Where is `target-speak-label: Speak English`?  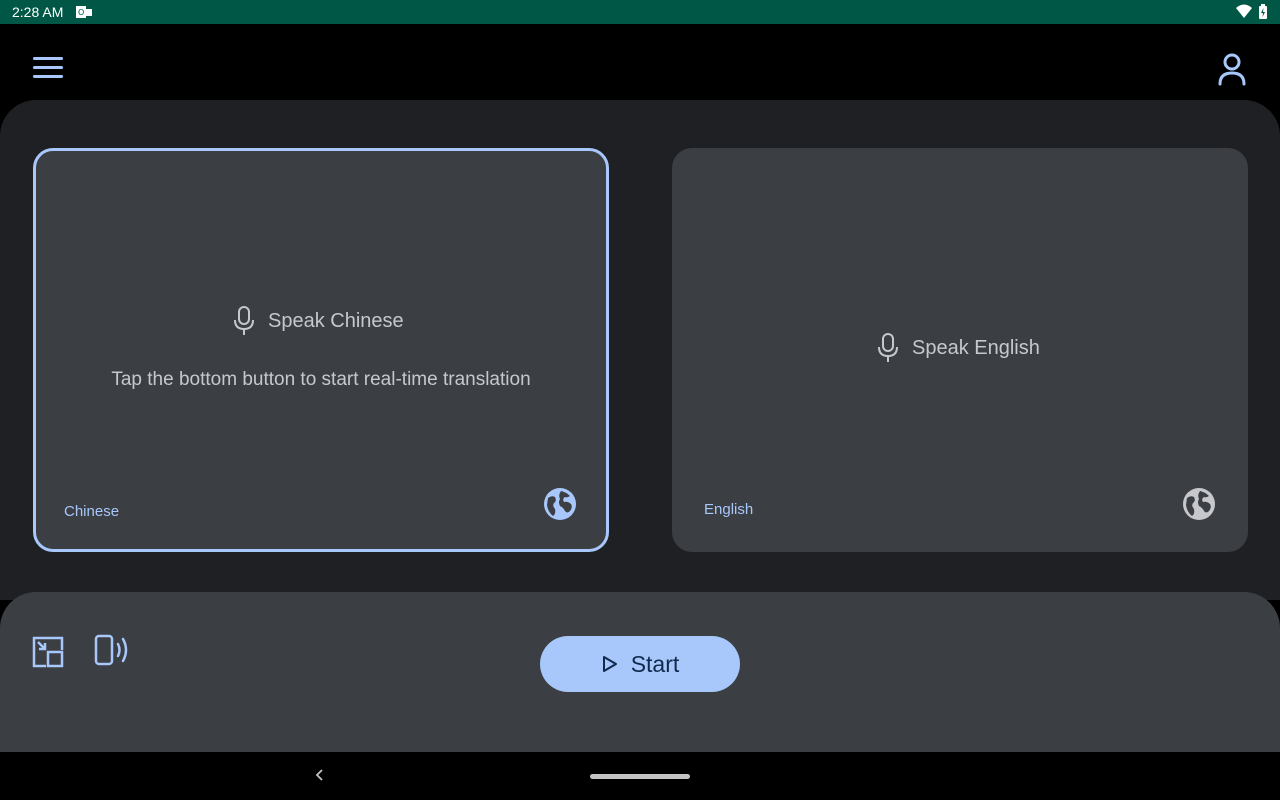 target-speak-label: Speak English is located at coordinates (976, 347).